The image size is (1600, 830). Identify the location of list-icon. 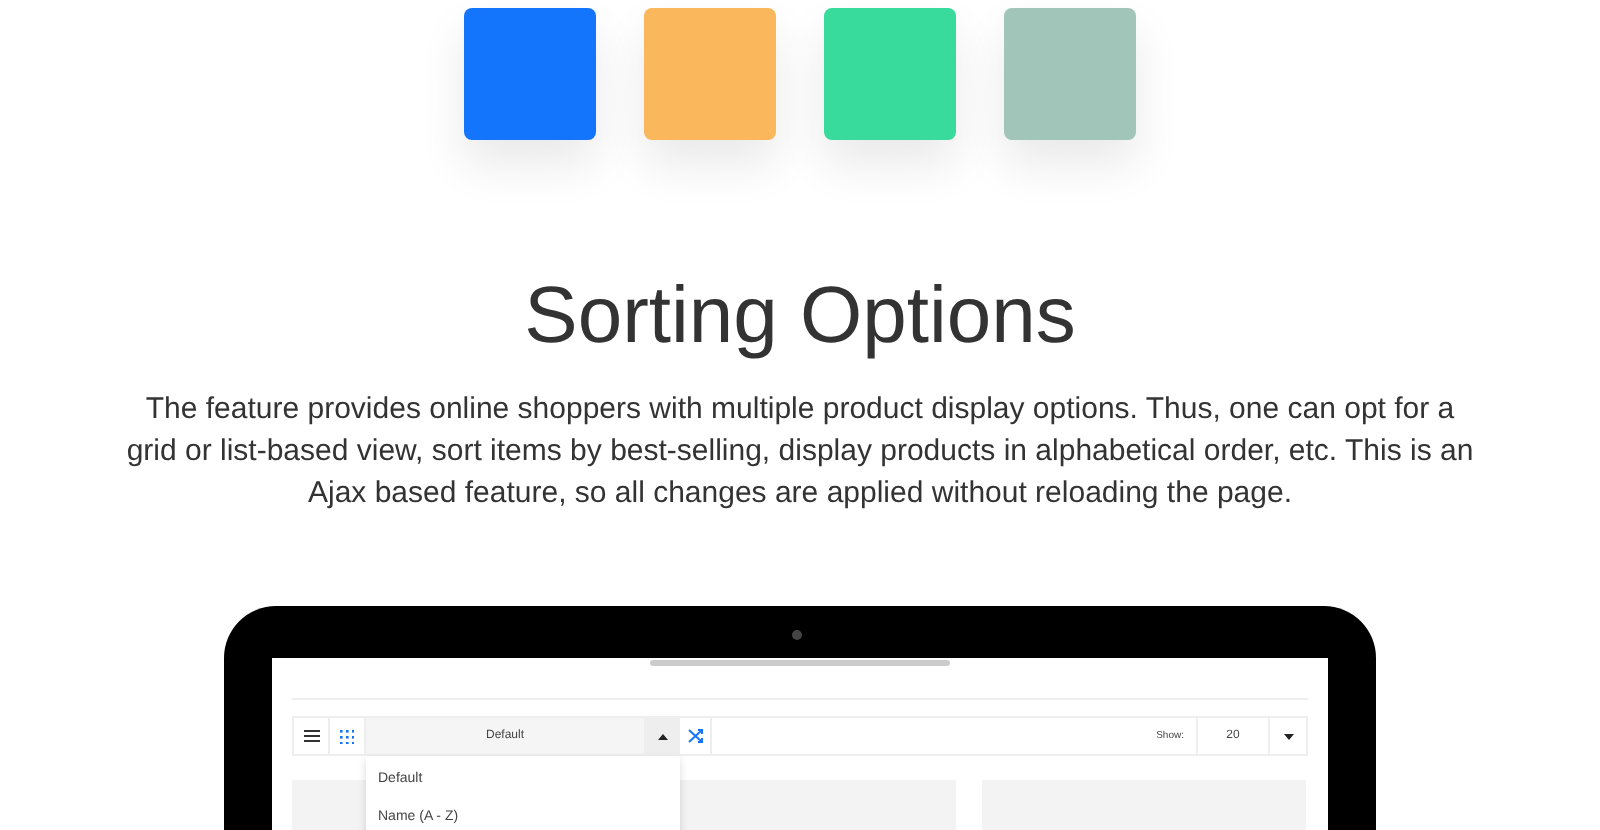
(311, 736).